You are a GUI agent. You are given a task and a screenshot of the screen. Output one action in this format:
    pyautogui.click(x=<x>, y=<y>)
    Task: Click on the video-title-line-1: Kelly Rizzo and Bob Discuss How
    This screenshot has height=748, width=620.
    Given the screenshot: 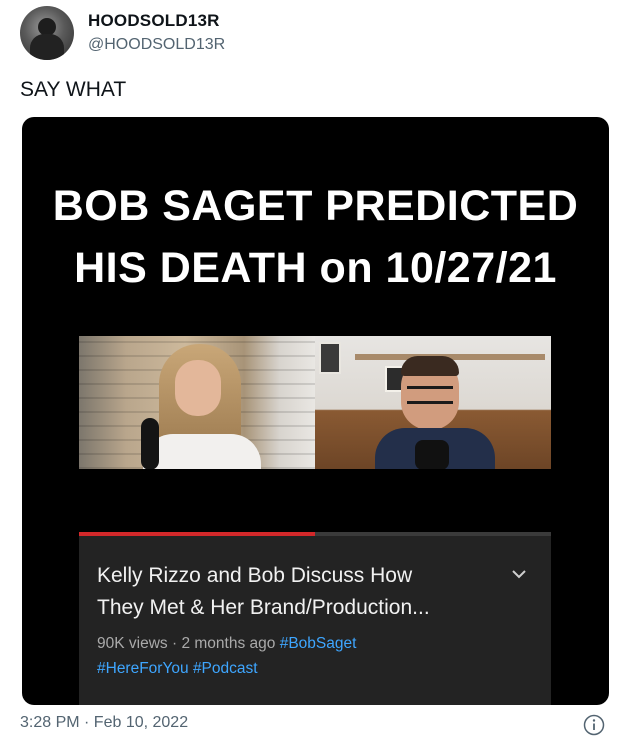 What is the action you would take?
    pyautogui.click(x=255, y=575)
    